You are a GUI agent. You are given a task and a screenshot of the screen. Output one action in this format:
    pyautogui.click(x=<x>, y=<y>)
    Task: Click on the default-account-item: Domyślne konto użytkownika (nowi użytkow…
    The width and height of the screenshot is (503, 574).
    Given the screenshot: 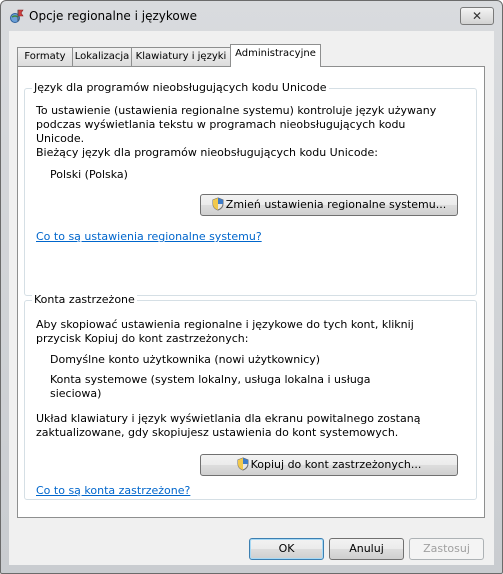 What is the action you would take?
    pyautogui.click(x=185, y=359)
    